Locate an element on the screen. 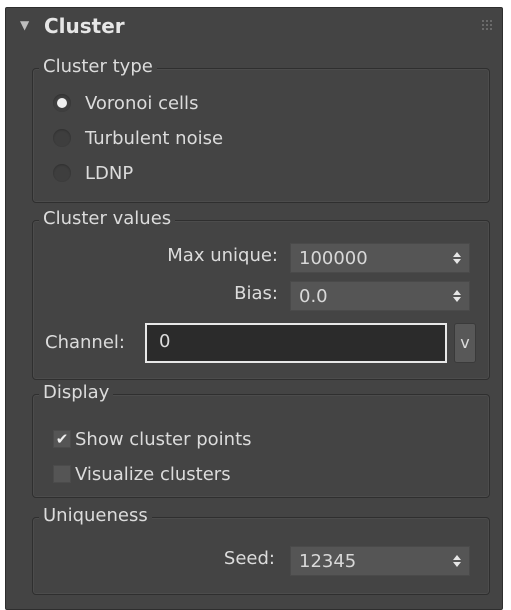 Image resolution: width=511 pixels, height=610 pixels. show-cluster-points-checkbox: ✔ is located at coordinates (62, 439).